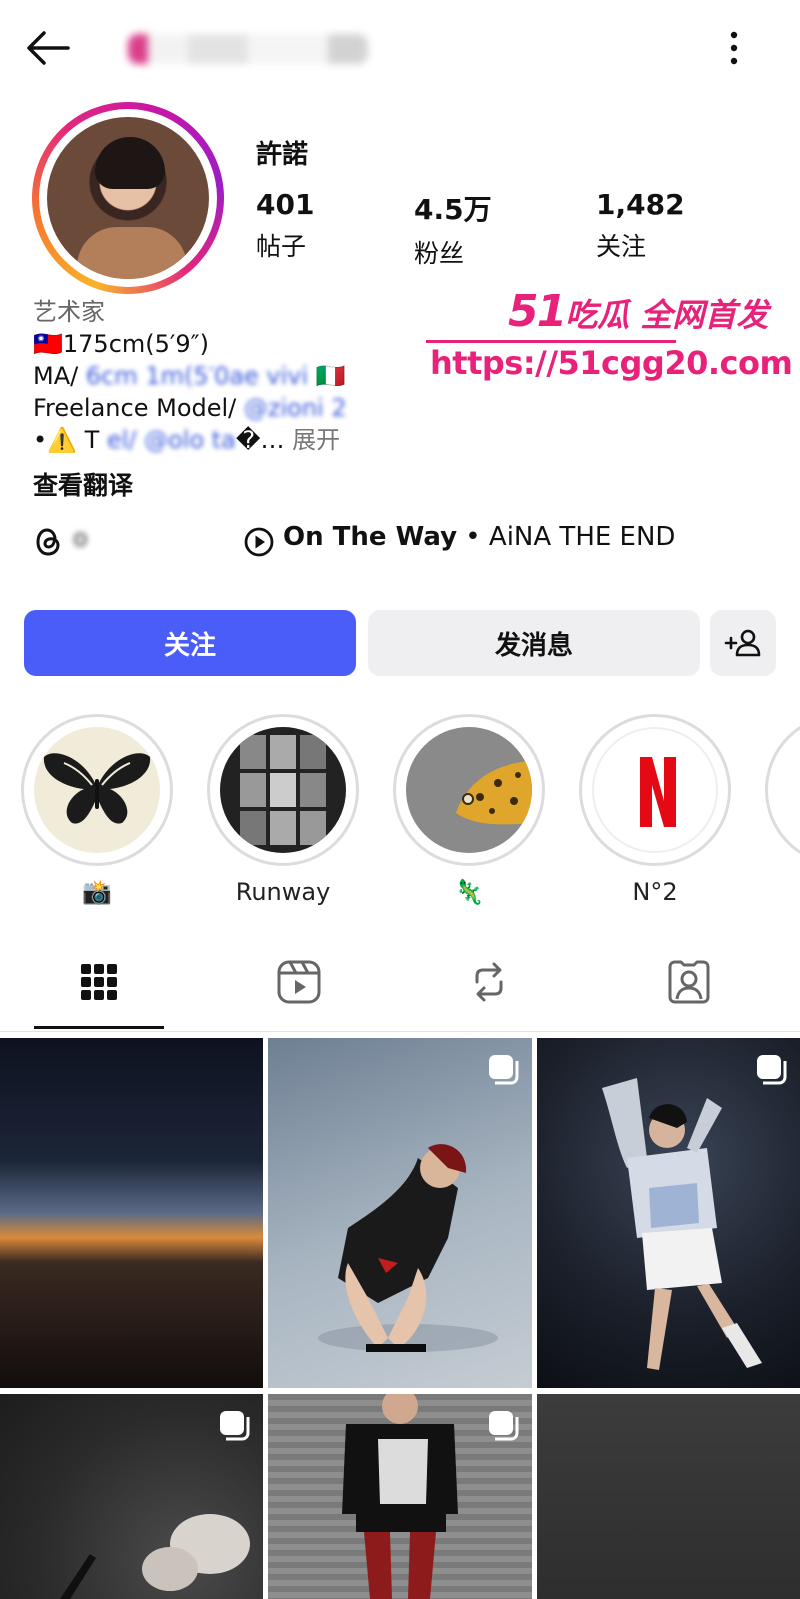 The width and height of the screenshot is (800, 1599). What do you see at coordinates (400, 48) in the screenshot?
I see `top-bar` at bounding box center [400, 48].